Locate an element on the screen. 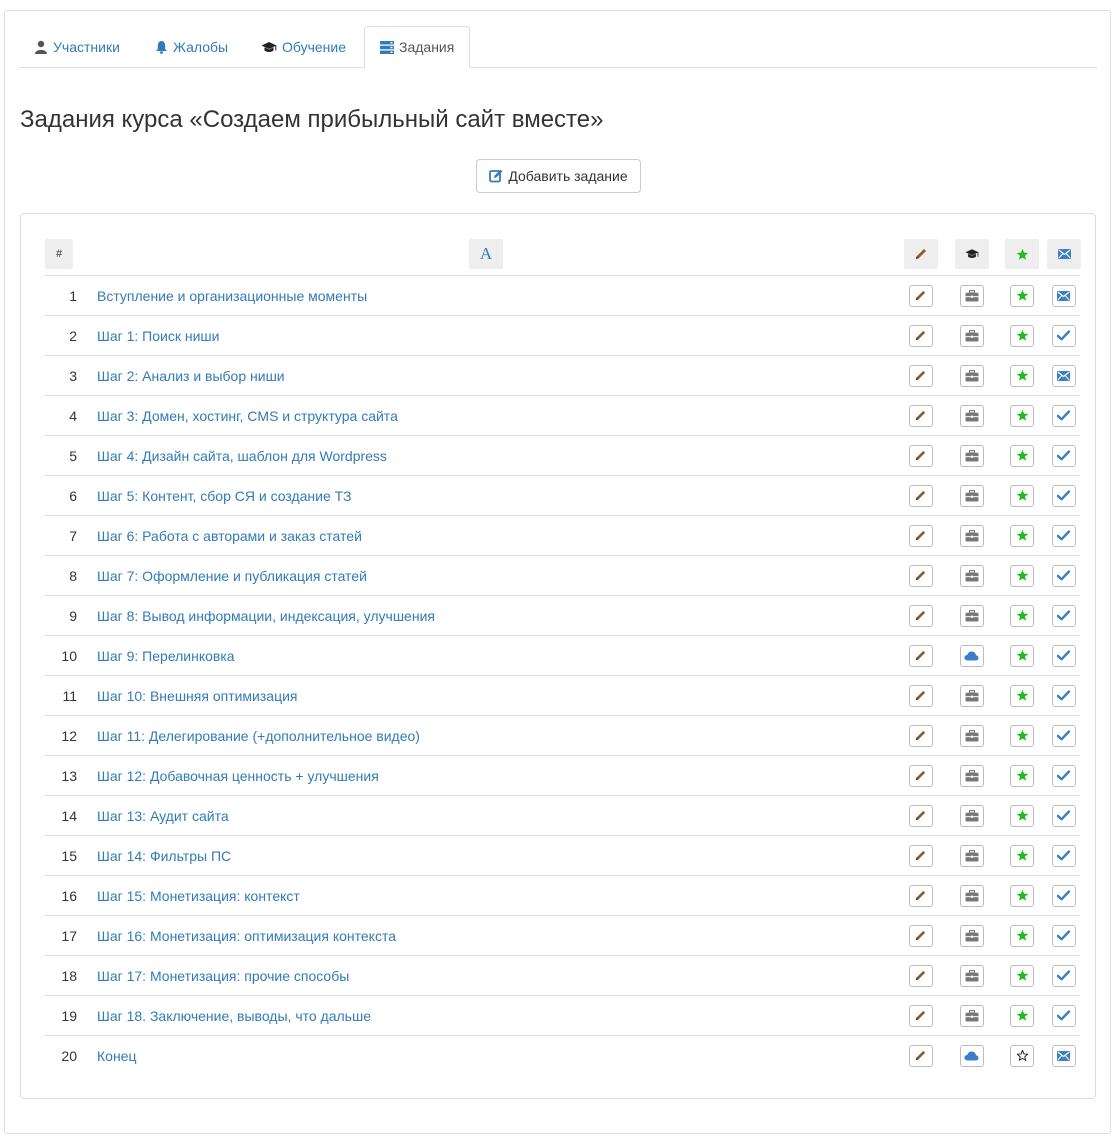 This screenshot has width=1119, height=1147. tab-participants: Участники is located at coordinates (77, 47).